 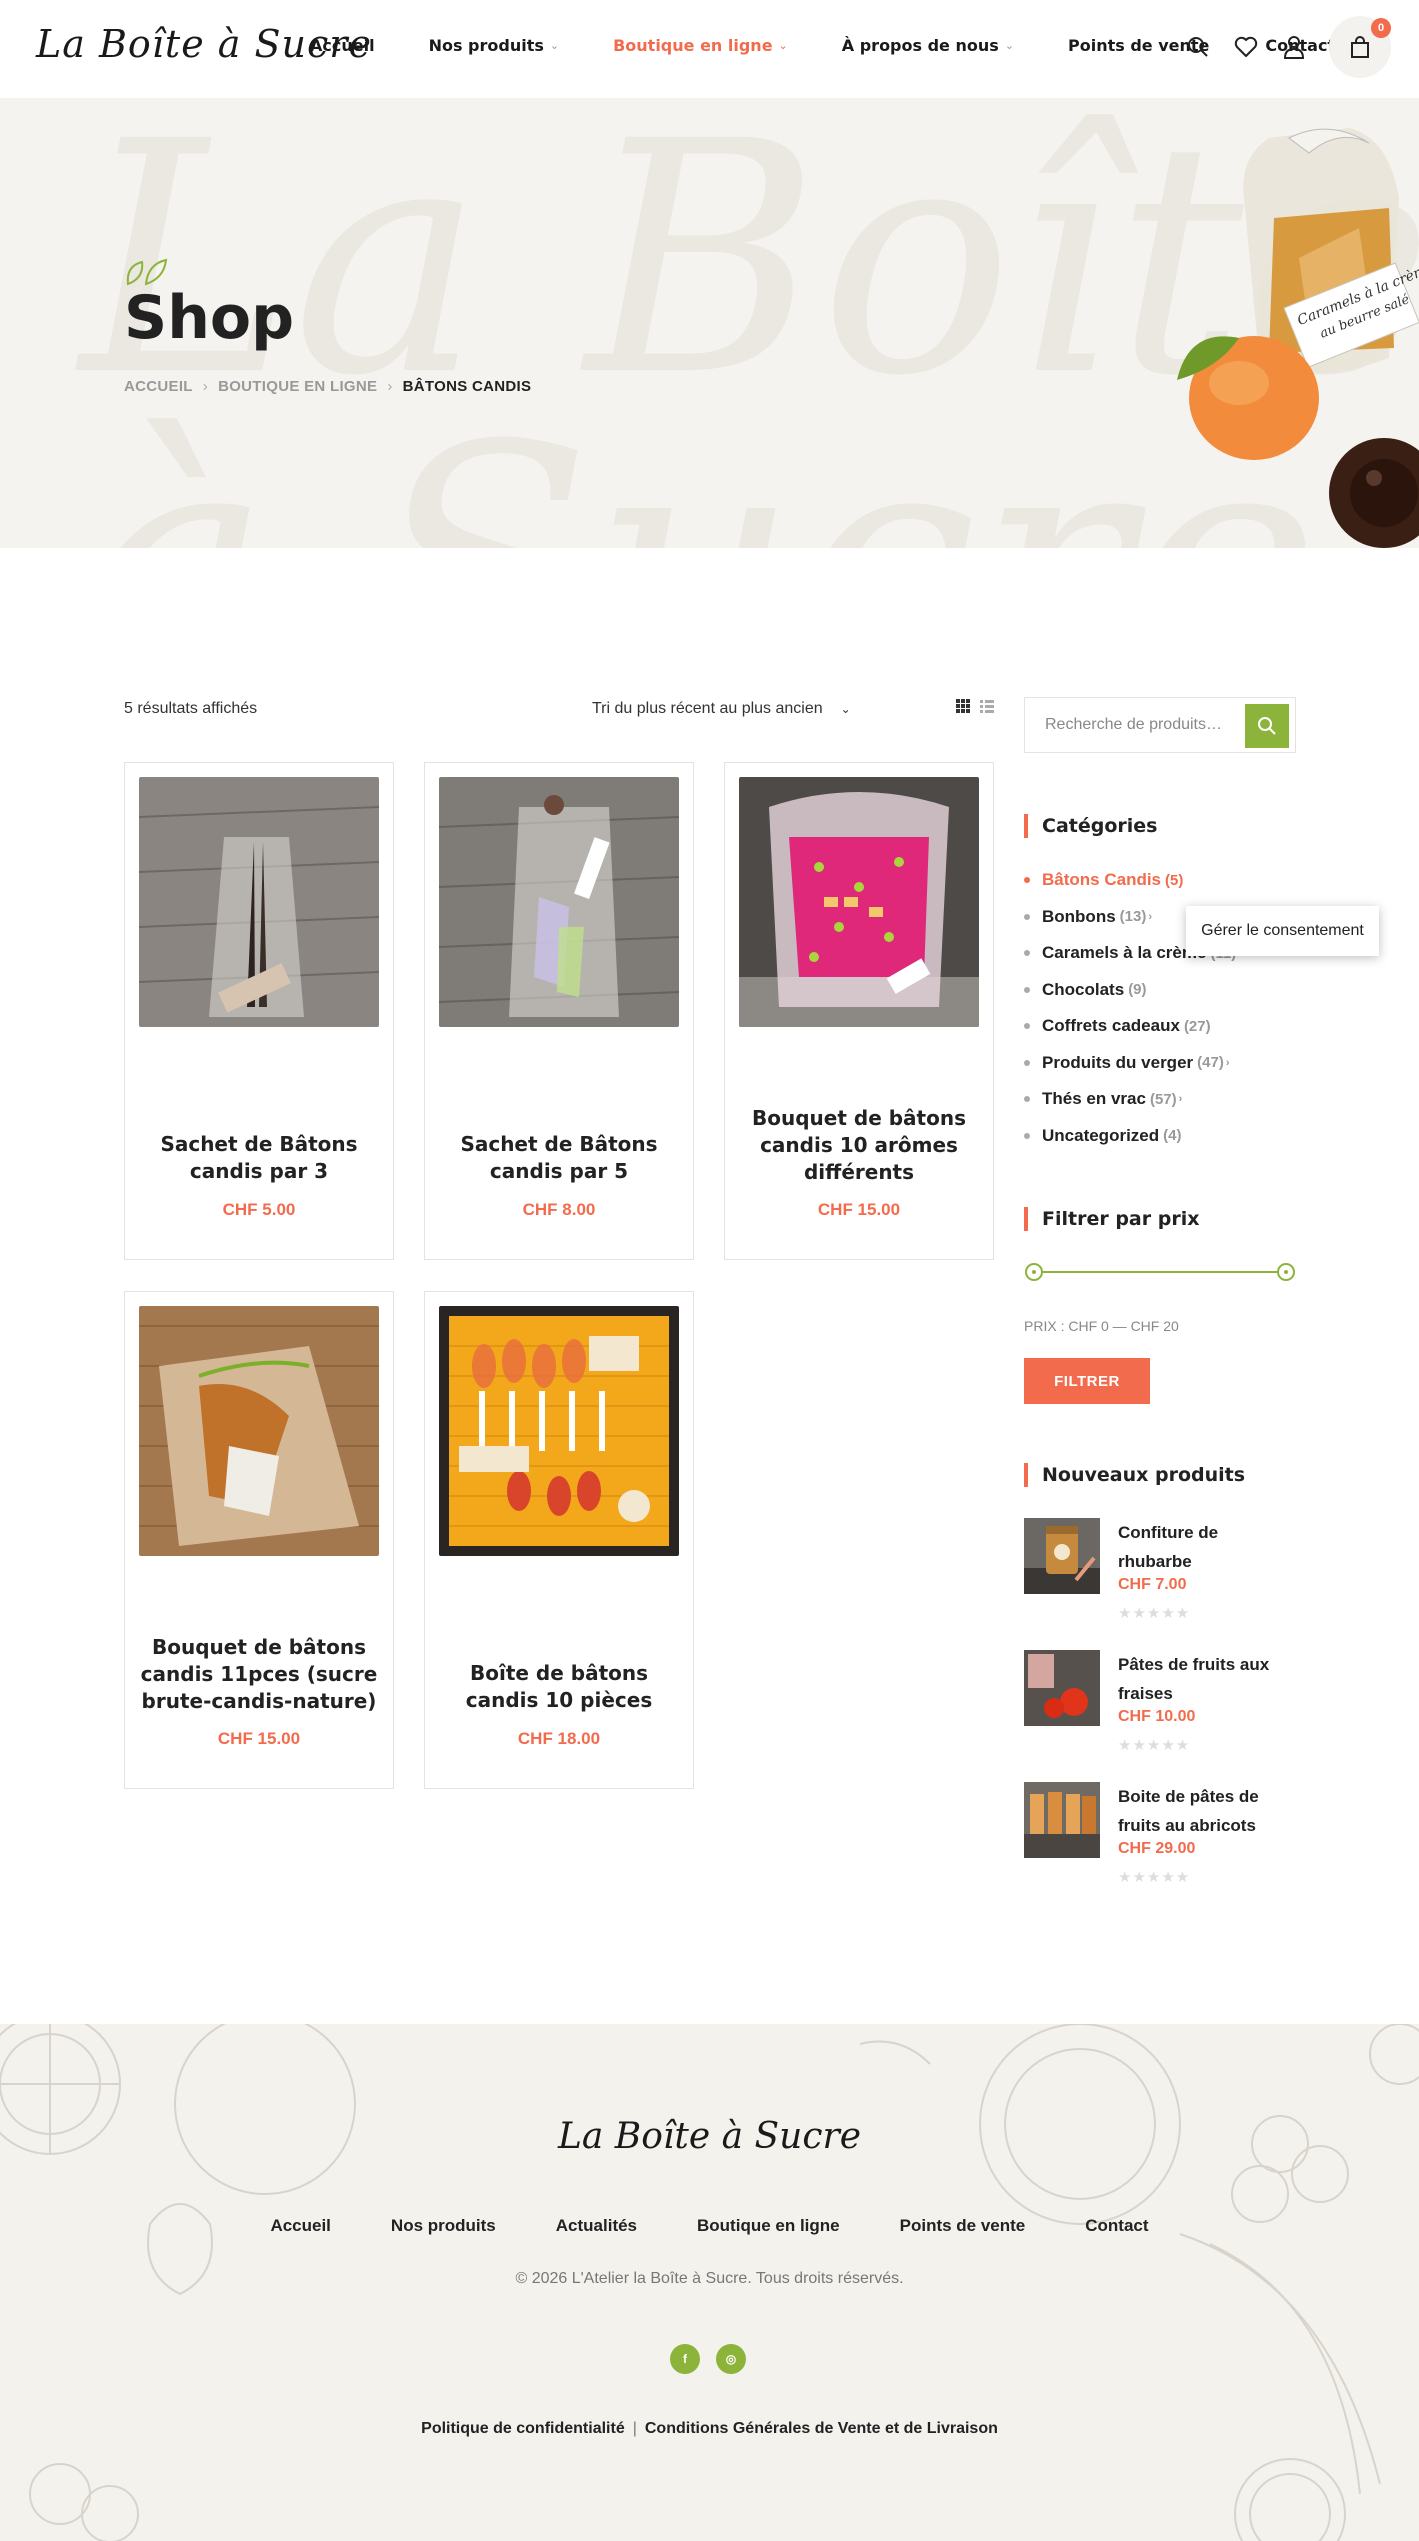 I want to click on heart-icon, so click(x=1246, y=47).